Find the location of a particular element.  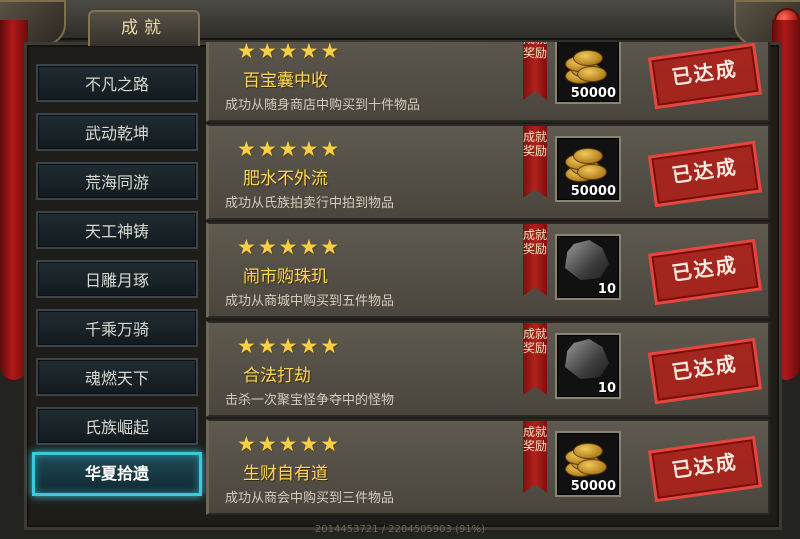

sidebar-item: 千乘万骑 is located at coordinates (117, 328).